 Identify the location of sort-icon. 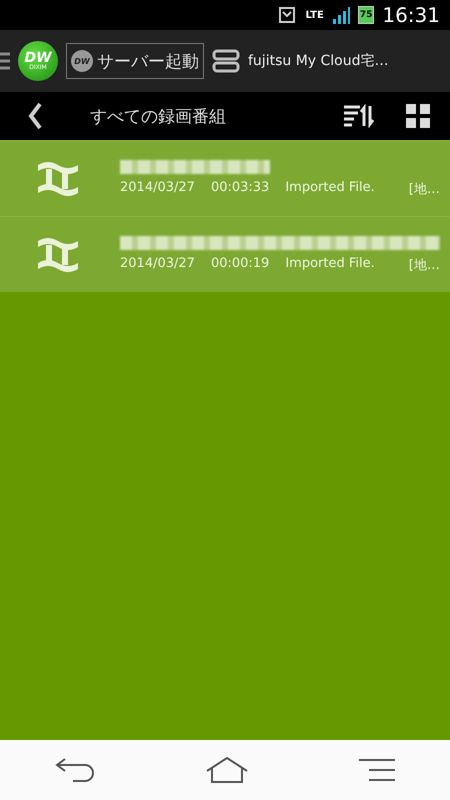
(359, 116).